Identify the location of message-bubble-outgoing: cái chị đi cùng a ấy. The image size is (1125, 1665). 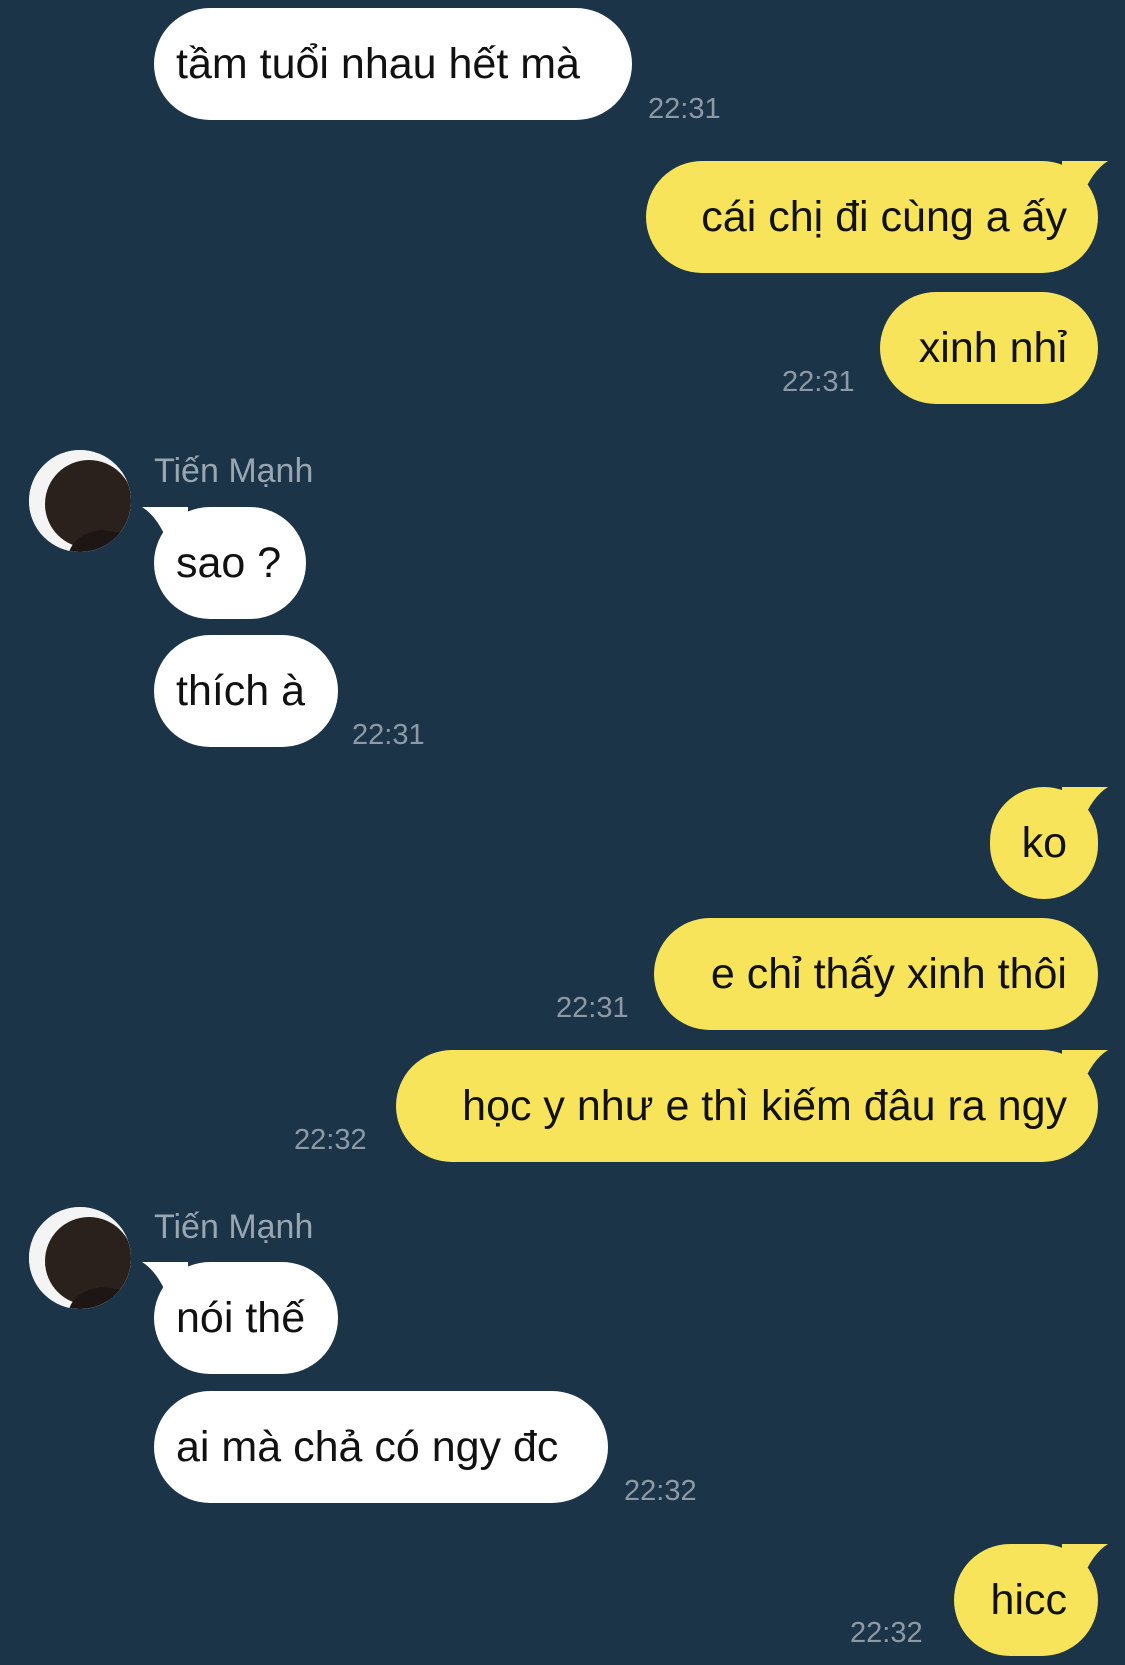
(872, 217).